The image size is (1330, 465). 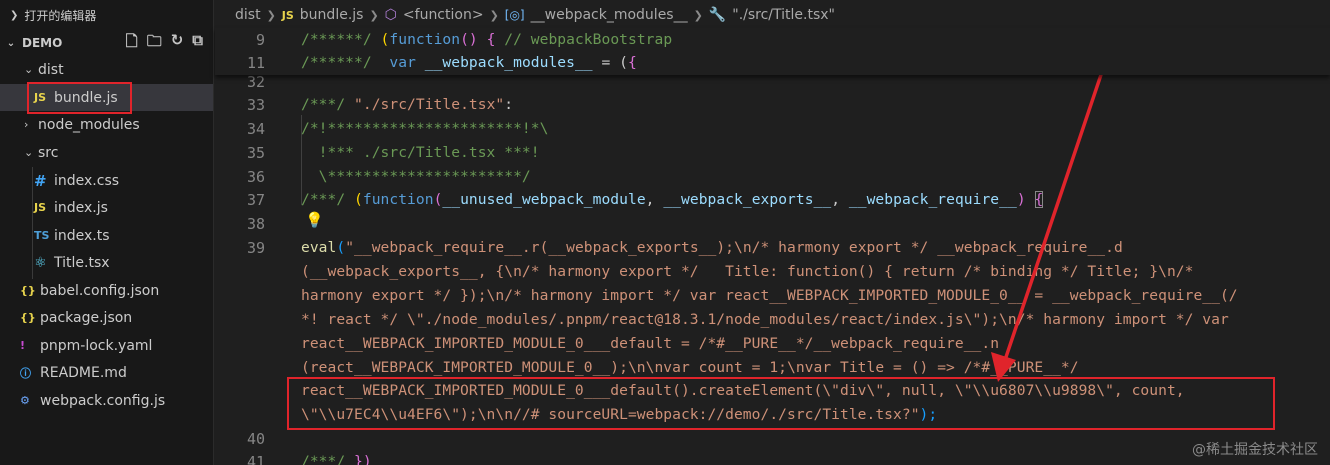 I want to click on annotation-box-bundle, so click(x=79, y=98).